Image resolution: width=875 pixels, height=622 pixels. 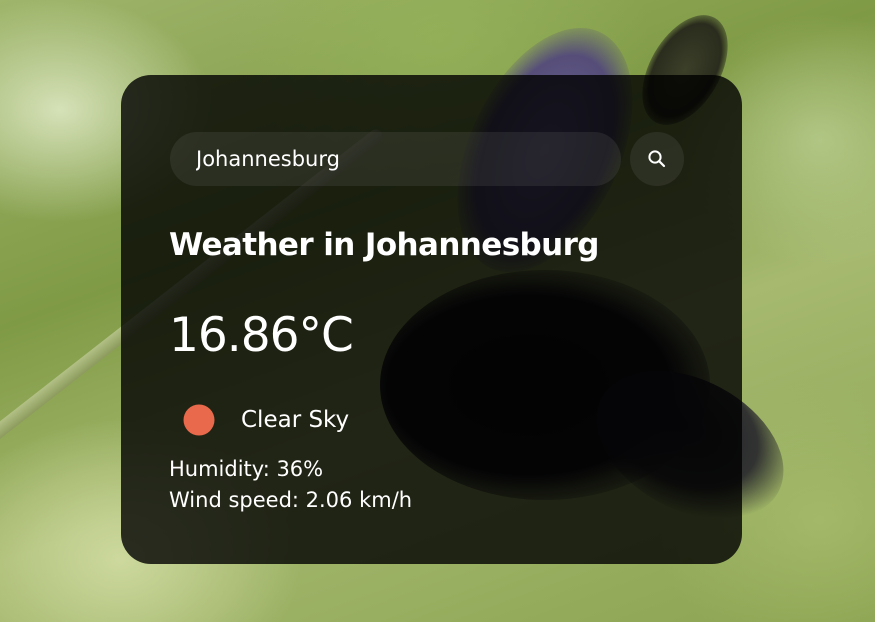 I want to click on sun-icon, so click(x=199, y=420).